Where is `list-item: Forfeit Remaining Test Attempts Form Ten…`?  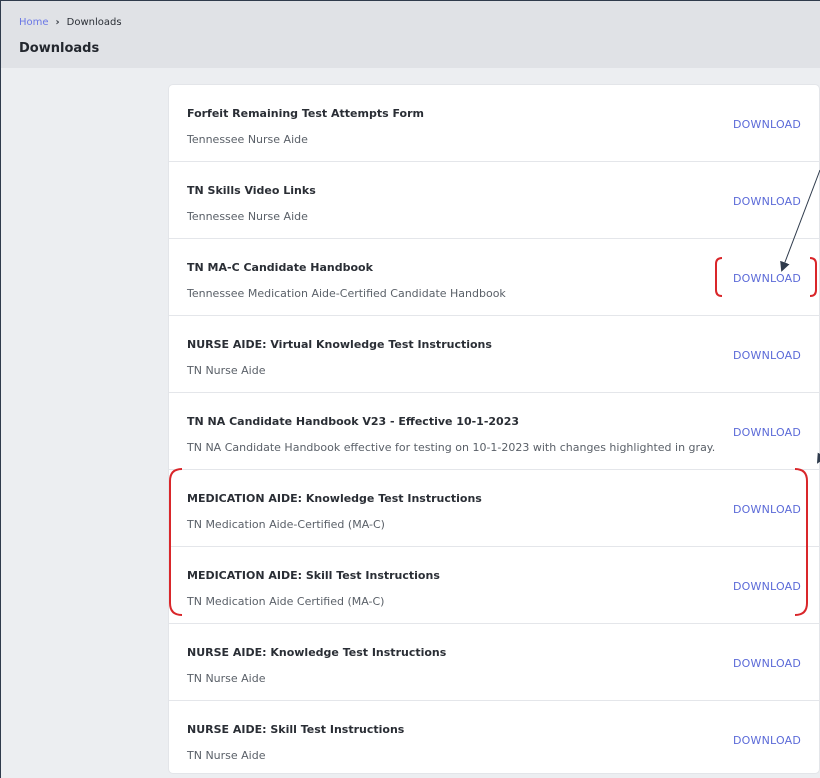 list-item: Forfeit Remaining Test Attempts Form Ten… is located at coordinates (494, 123).